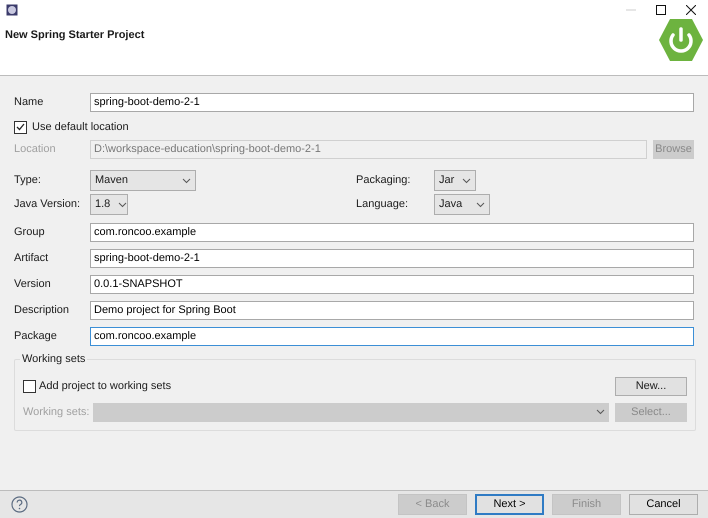 This screenshot has width=708, height=518. What do you see at coordinates (462, 204) in the screenshot?
I see `dropdown: Java` at bounding box center [462, 204].